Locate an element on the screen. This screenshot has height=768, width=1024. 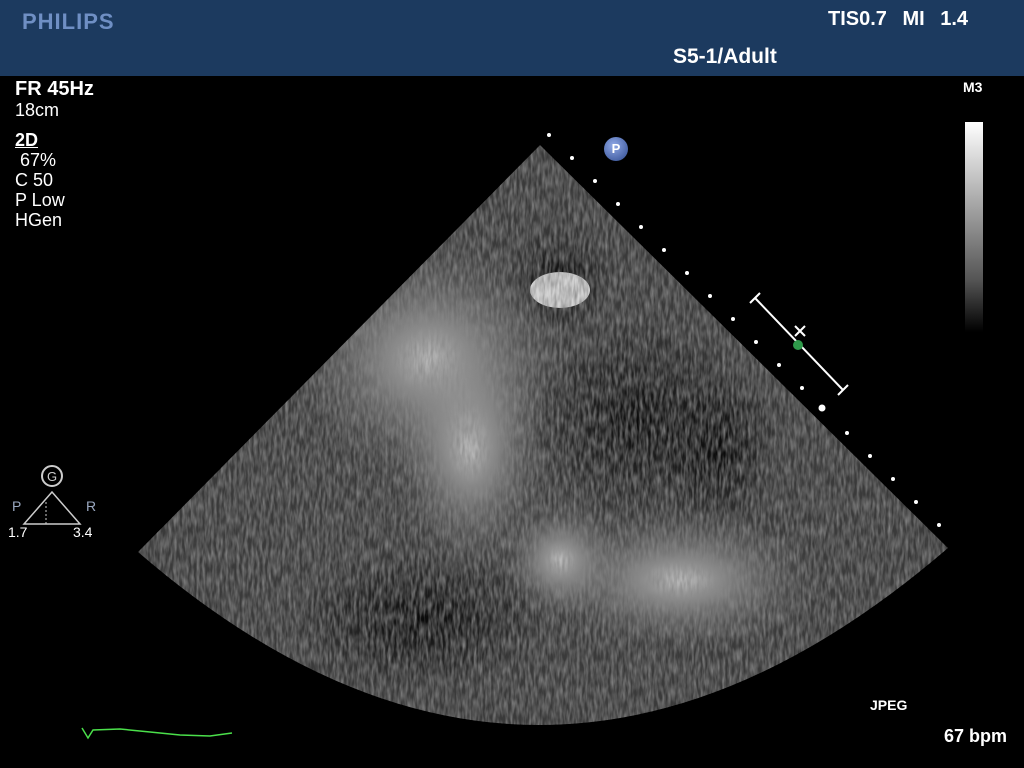
format-label: JPEG is located at coordinates (889, 705).